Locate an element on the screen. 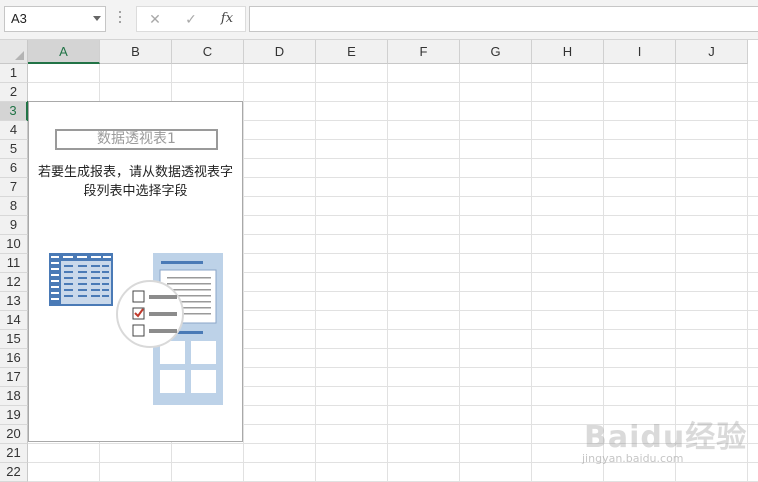 This screenshot has width=758, height=482. baidu-watermark: Baidu经验 jingyan.baidu.com is located at coordinates (669, 447).